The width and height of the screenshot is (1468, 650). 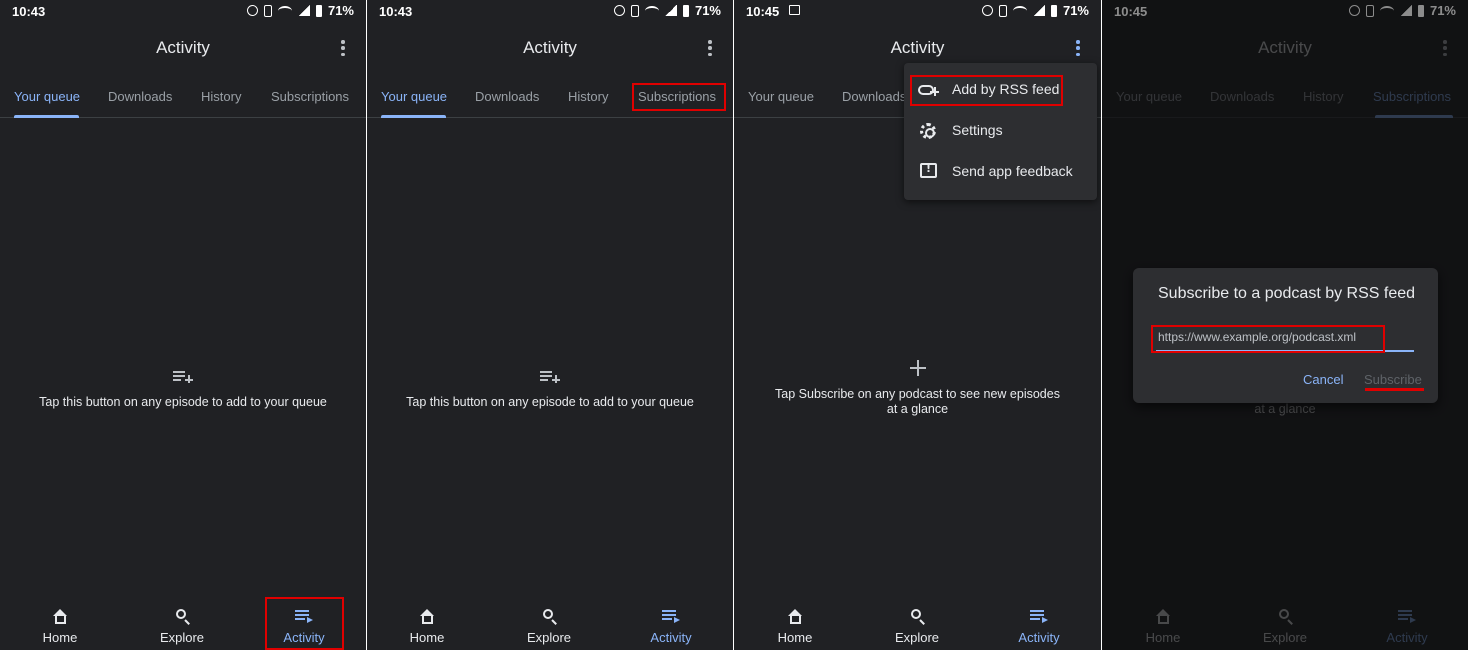 What do you see at coordinates (1012, 171) in the screenshot?
I see `menu-feedback-label: Send app feedback` at bounding box center [1012, 171].